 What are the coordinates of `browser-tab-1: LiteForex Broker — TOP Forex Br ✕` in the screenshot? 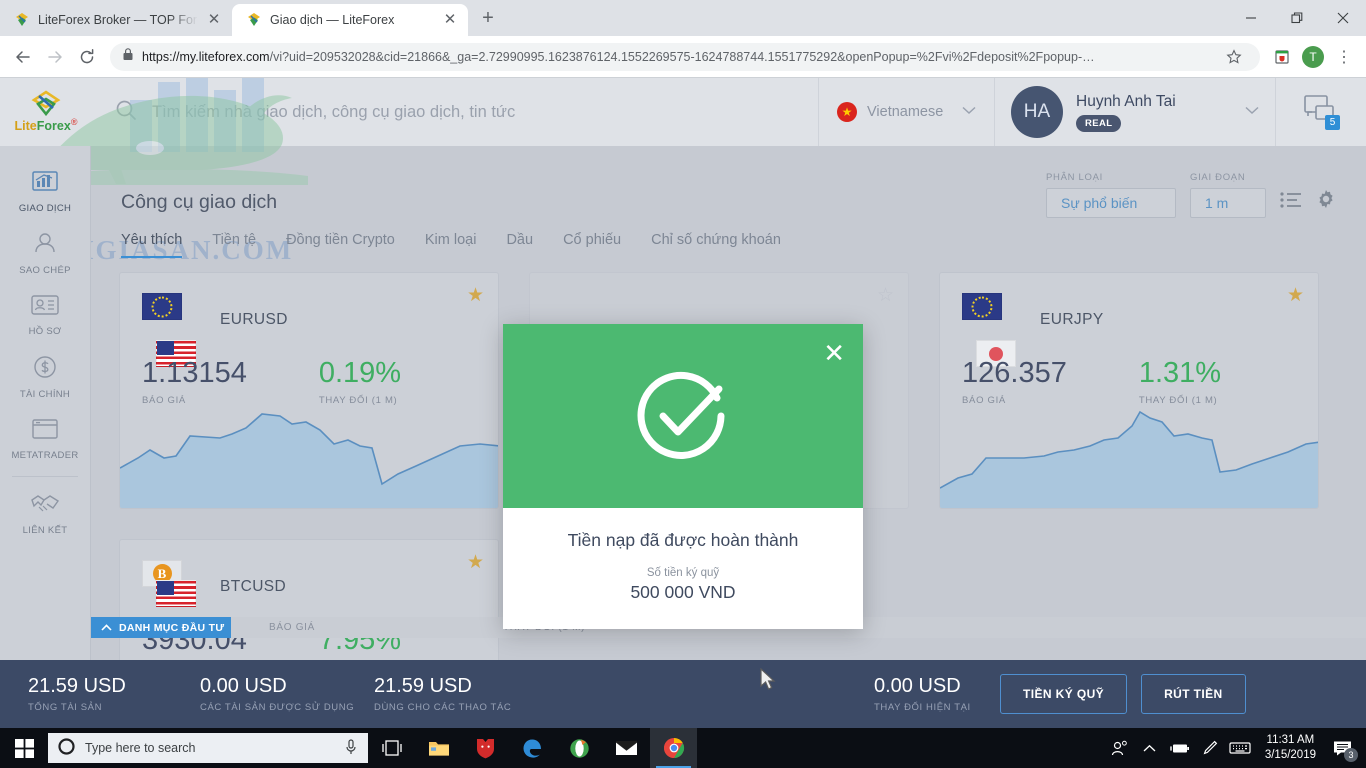 It's located at (116, 20).